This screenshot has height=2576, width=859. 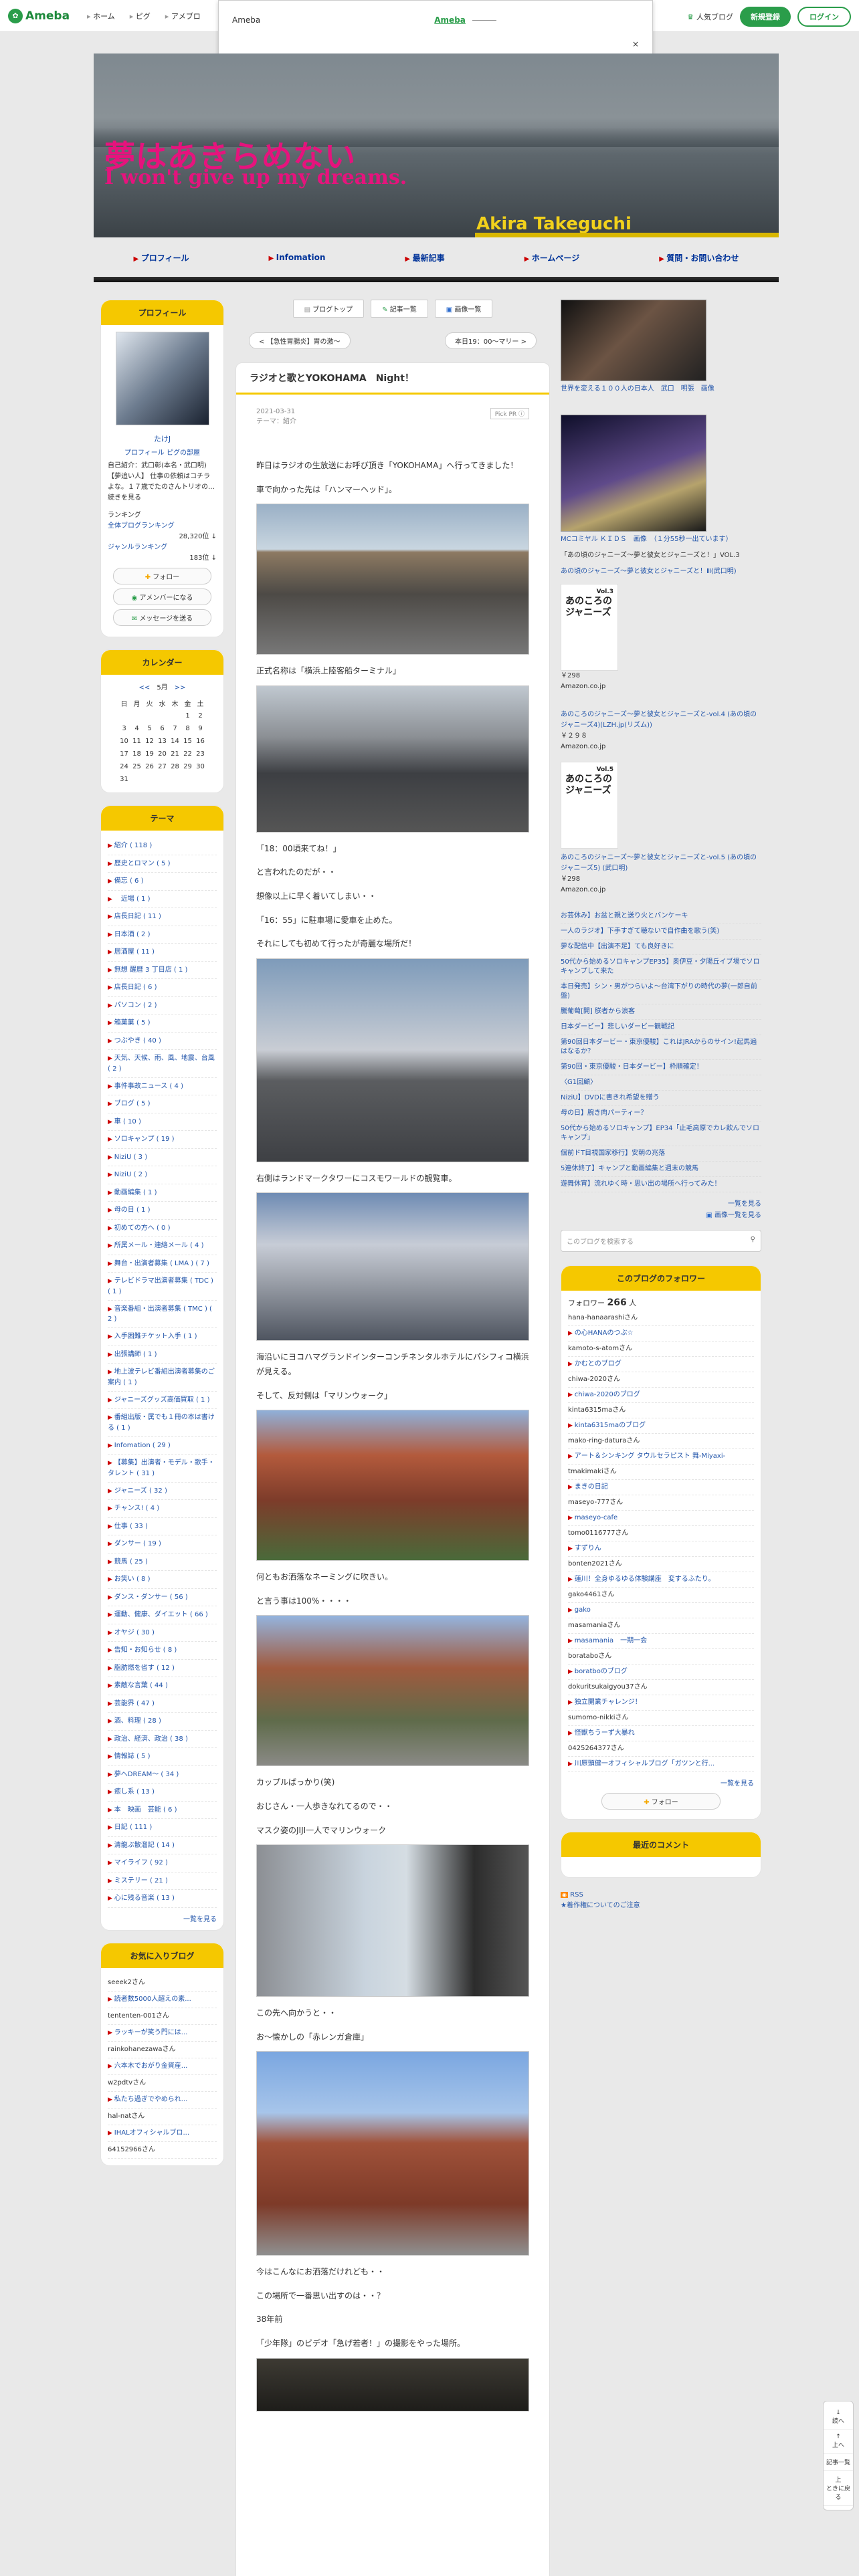 I want to click on theme-item: 日記 ( 111 ), so click(x=162, y=1828).